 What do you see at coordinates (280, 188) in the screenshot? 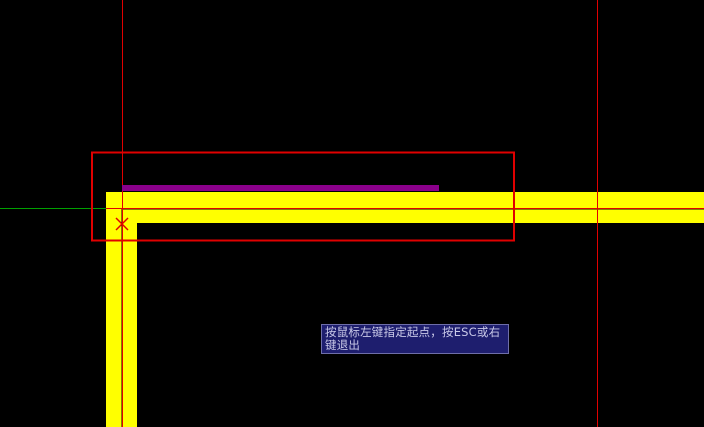
I see `wall-preview-segment` at bounding box center [280, 188].